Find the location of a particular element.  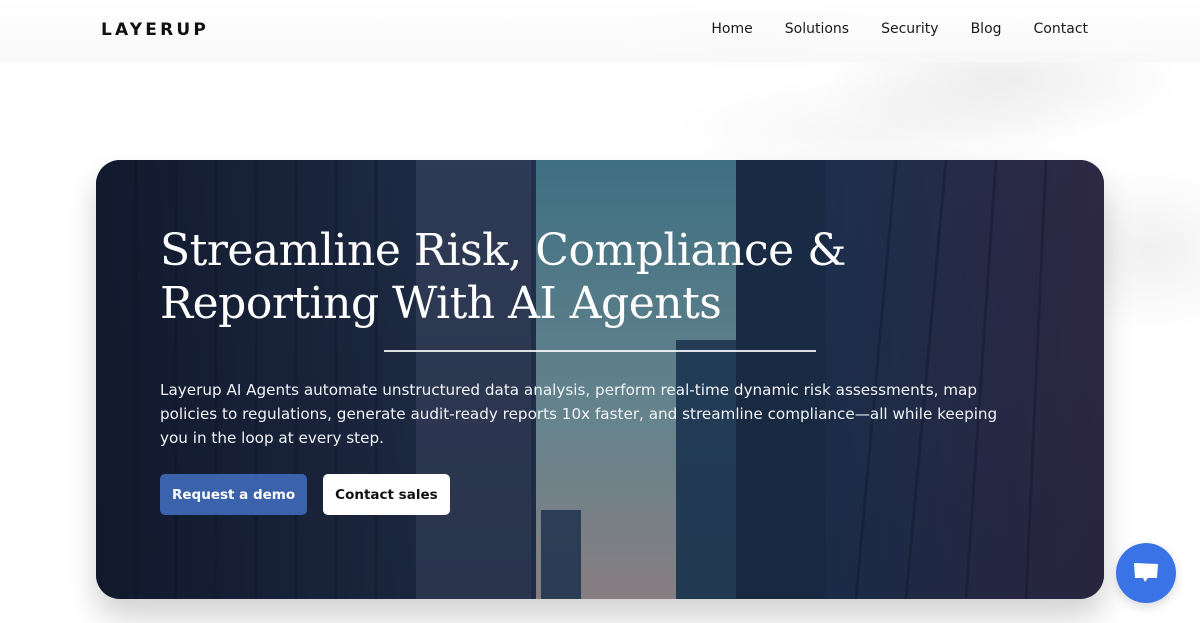

hero-divider is located at coordinates (600, 351).